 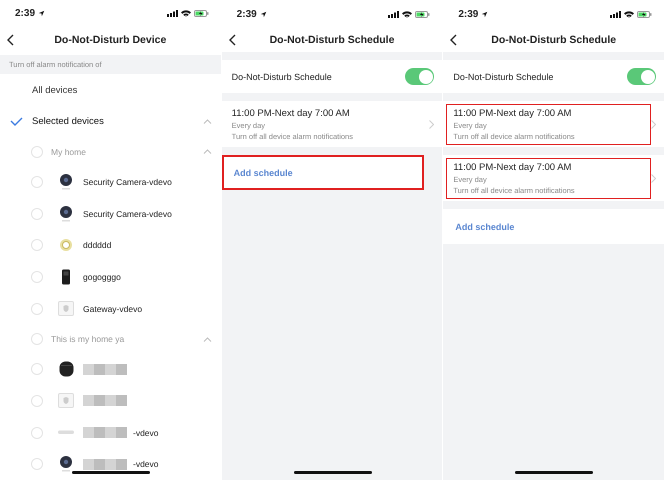 What do you see at coordinates (102, 277) in the screenshot?
I see `device-name: gogogggo` at bounding box center [102, 277].